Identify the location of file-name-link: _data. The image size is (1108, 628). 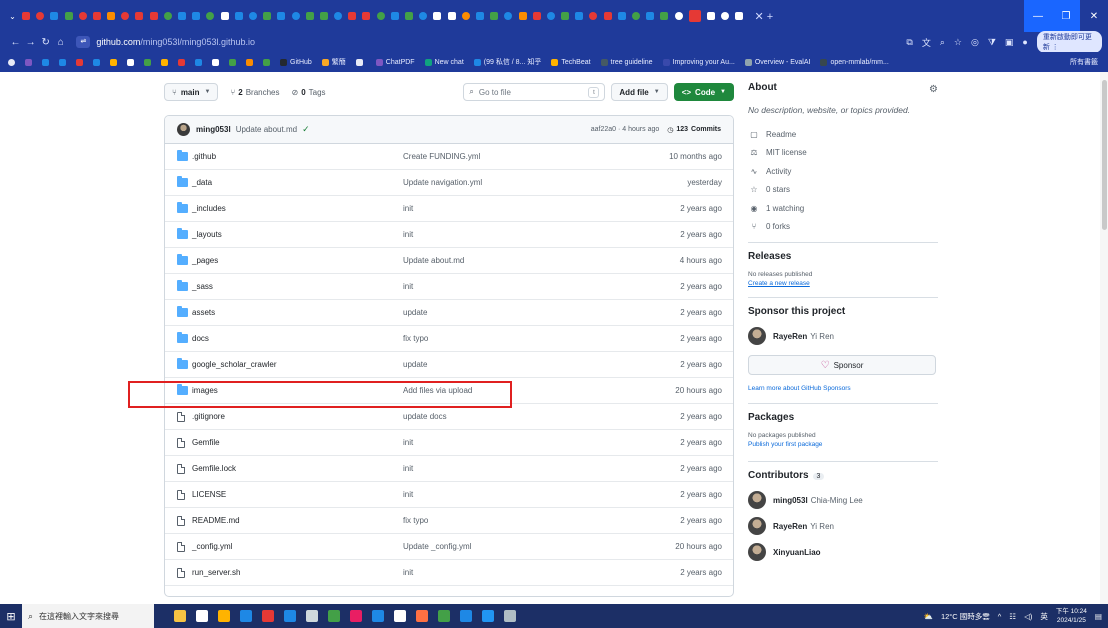
(202, 182).